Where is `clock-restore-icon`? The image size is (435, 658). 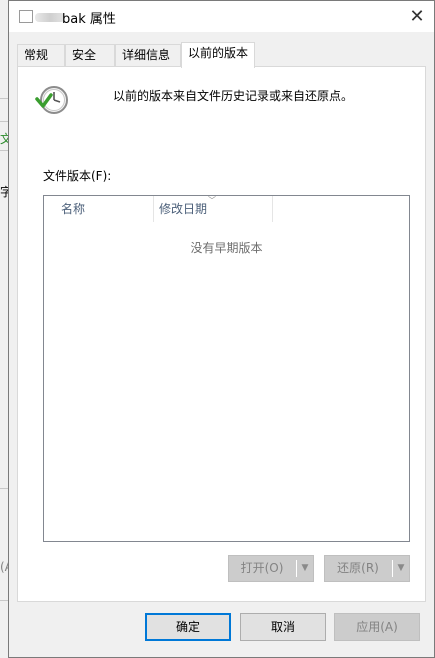 clock-restore-icon is located at coordinates (51, 100).